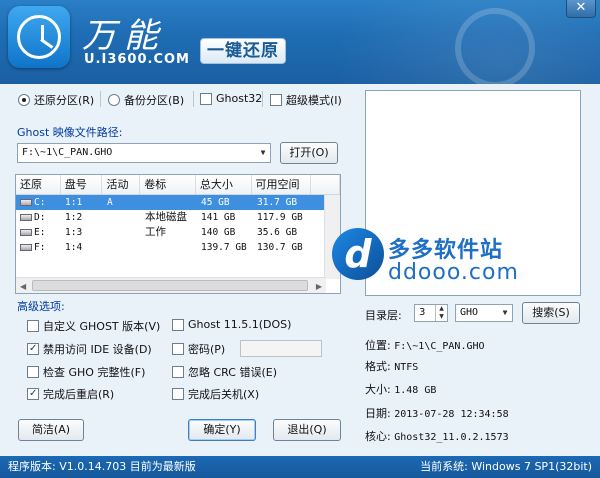 This screenshot has width=600, height=478. What do you see at coordinates (232, 372) in the screenshot?
I see `ignore-crc-label: 忽略 CRC 错误(E)` at bounding box center [232, 372].